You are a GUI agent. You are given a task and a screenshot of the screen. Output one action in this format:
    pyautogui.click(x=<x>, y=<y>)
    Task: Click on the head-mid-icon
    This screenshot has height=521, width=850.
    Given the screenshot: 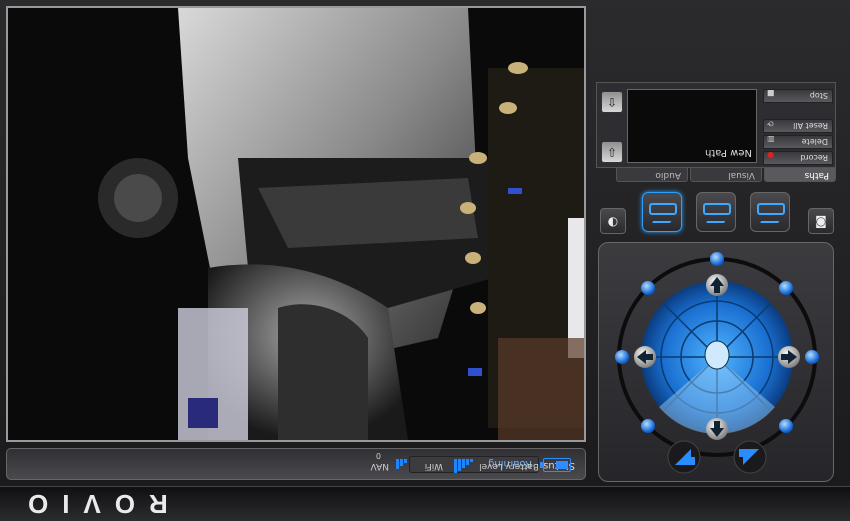 What is the action you would take?
    pyautogui.click(x=717, y=209)
    